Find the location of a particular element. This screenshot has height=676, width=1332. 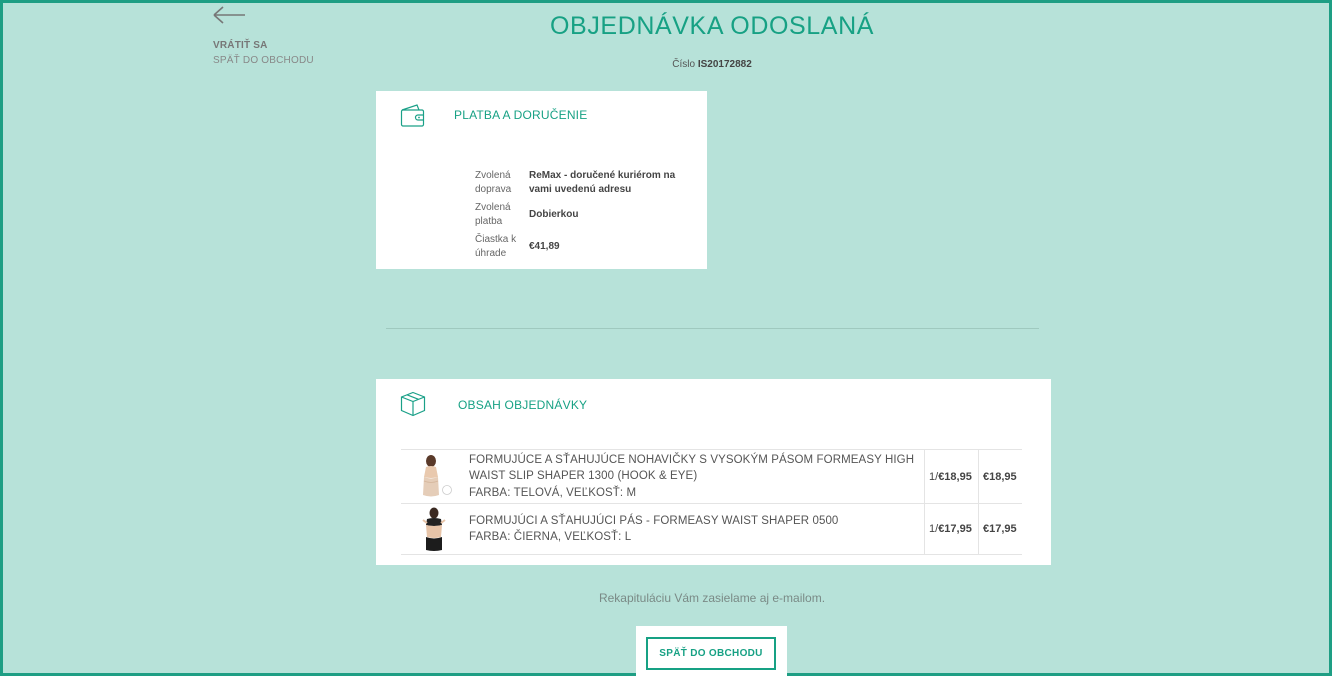

amount-row: Čiastka k úhrade €41,89 is located at coordinates (582, 247).